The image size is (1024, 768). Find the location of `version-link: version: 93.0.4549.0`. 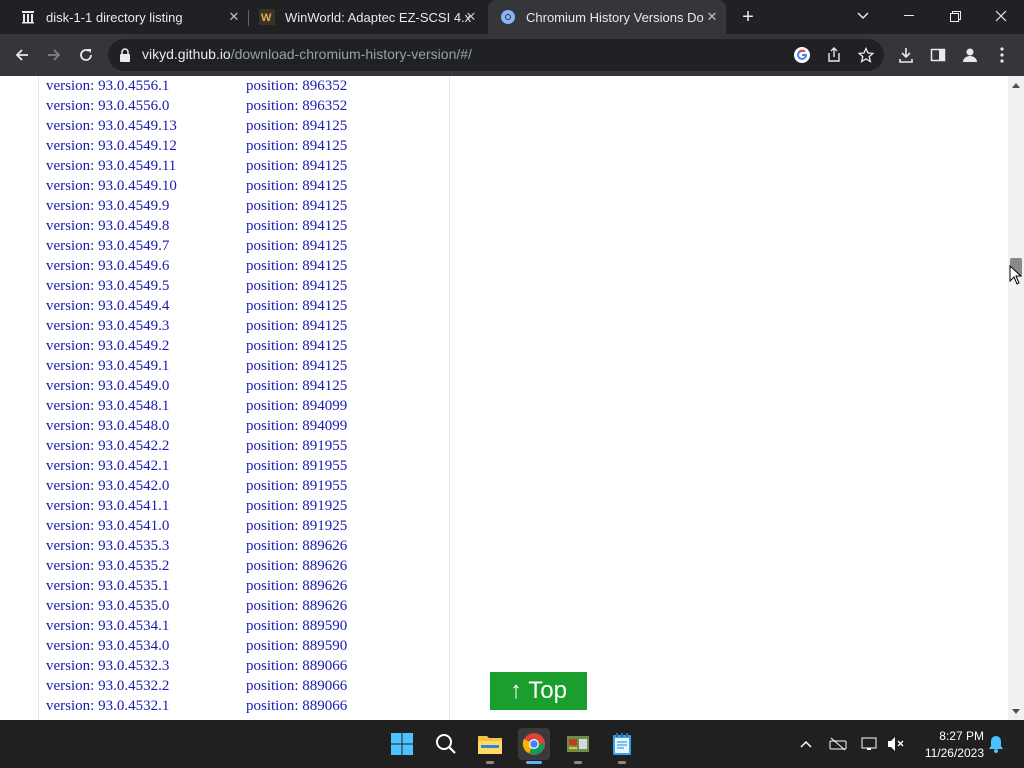

version-link: version: 93.0.4549.0 is located at coordinates (107, 386).